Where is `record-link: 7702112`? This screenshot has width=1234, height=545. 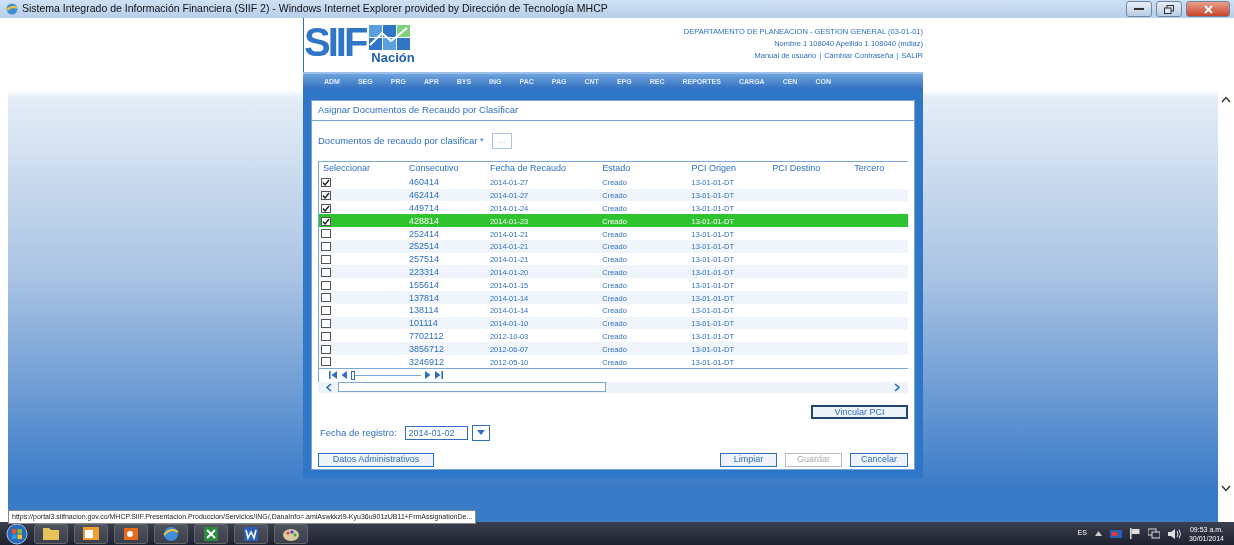
record-link: 7702112 is located at coordinates (426, 335).